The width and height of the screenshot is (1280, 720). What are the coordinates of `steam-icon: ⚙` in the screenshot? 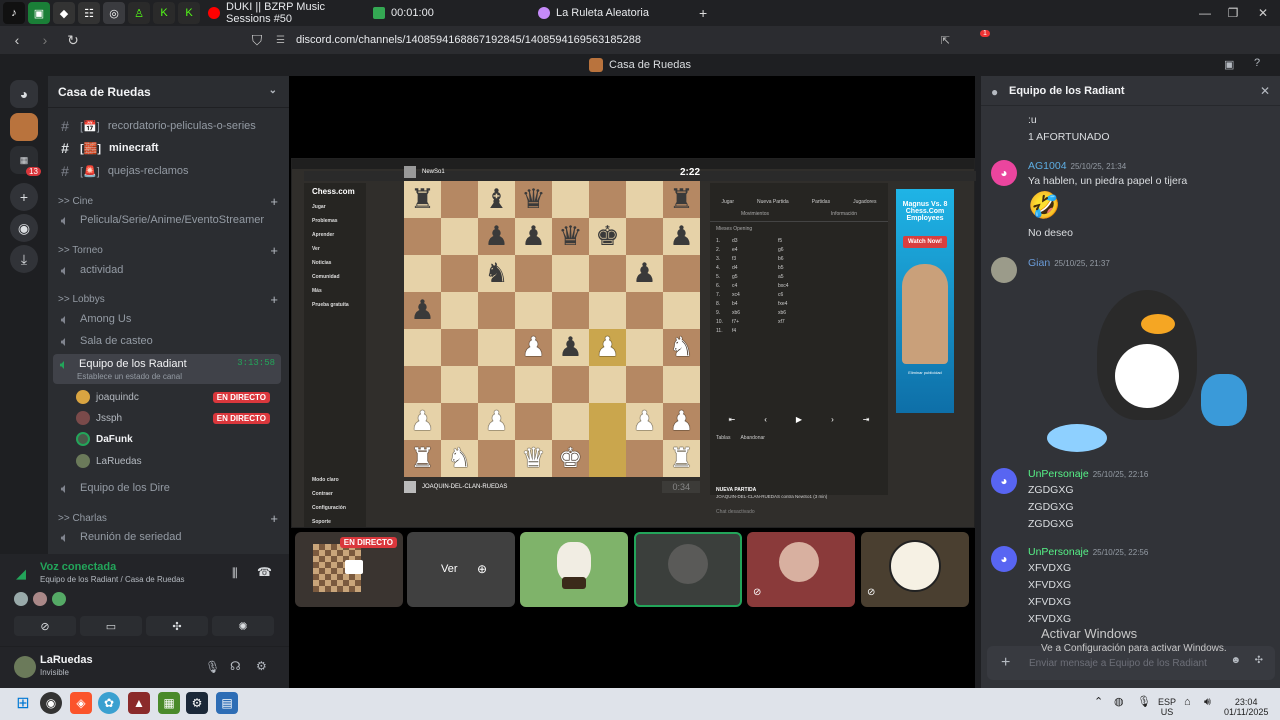 It's located at (197, 703).